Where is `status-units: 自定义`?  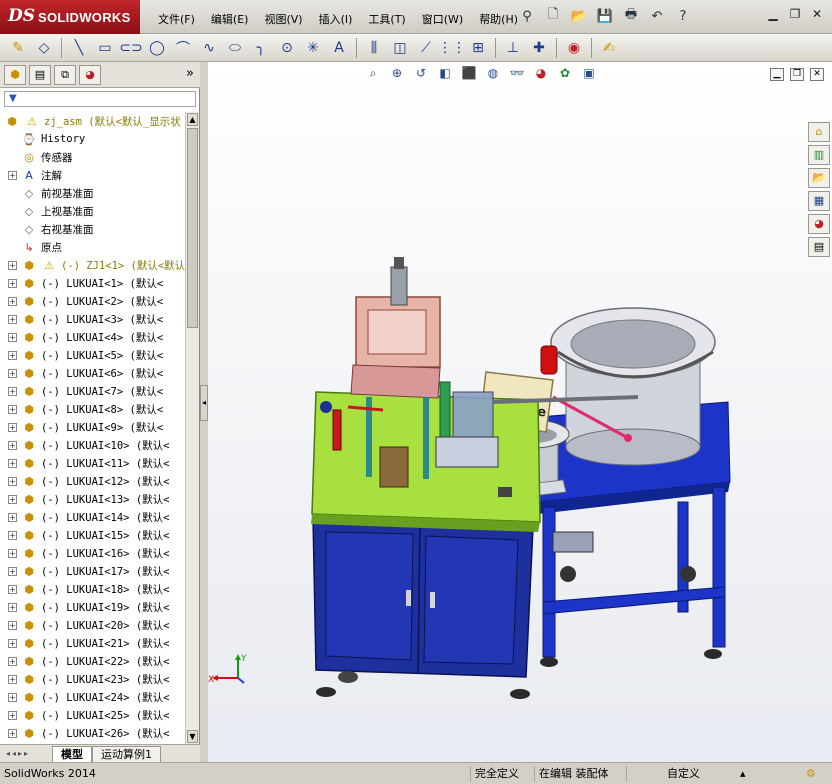 status-units: 自定义 is located at coordinates (681, 774).